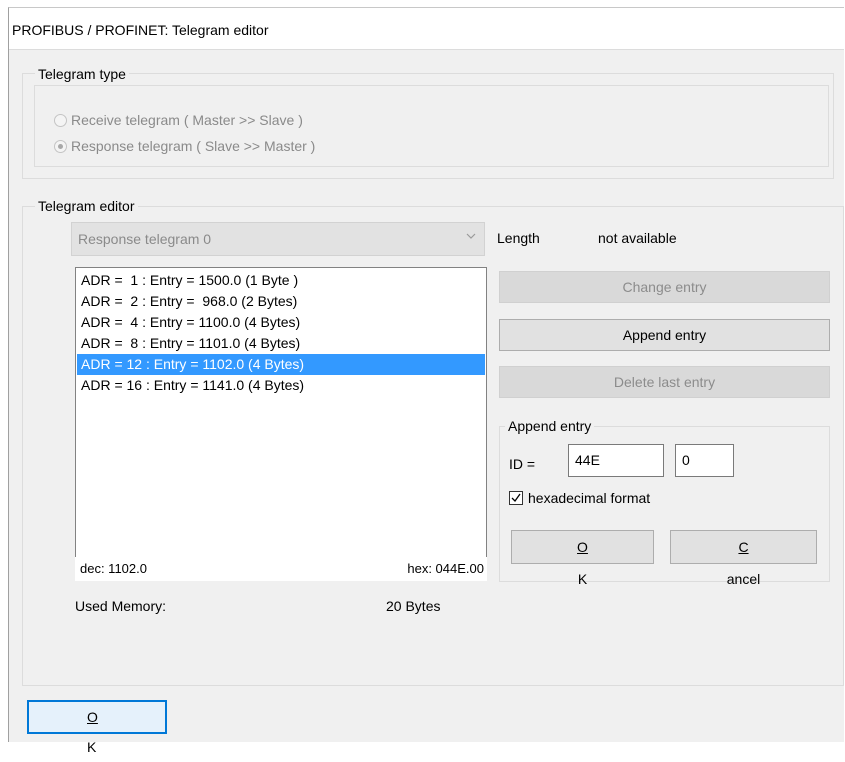 Image resolution: width=845 pixels, height=762 pixels. Describe the element at coordinates (281, 343) in the screenshot. I see `list-item: ADR = 8 : Entry = 1101.0 (4 Bytes)` at that location.